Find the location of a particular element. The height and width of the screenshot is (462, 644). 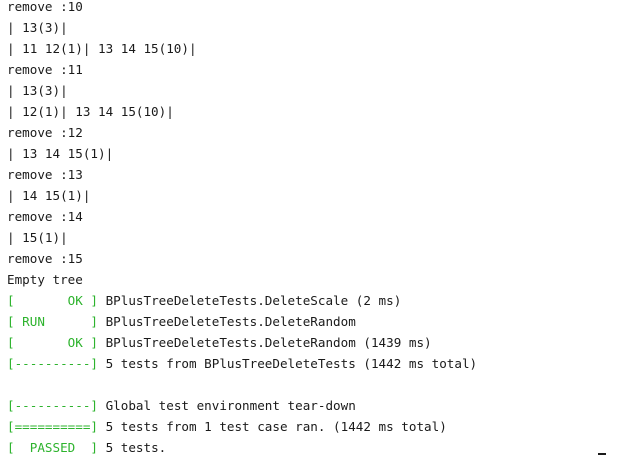

line-text: | 15(1)| is located at coordinates (37, 237).